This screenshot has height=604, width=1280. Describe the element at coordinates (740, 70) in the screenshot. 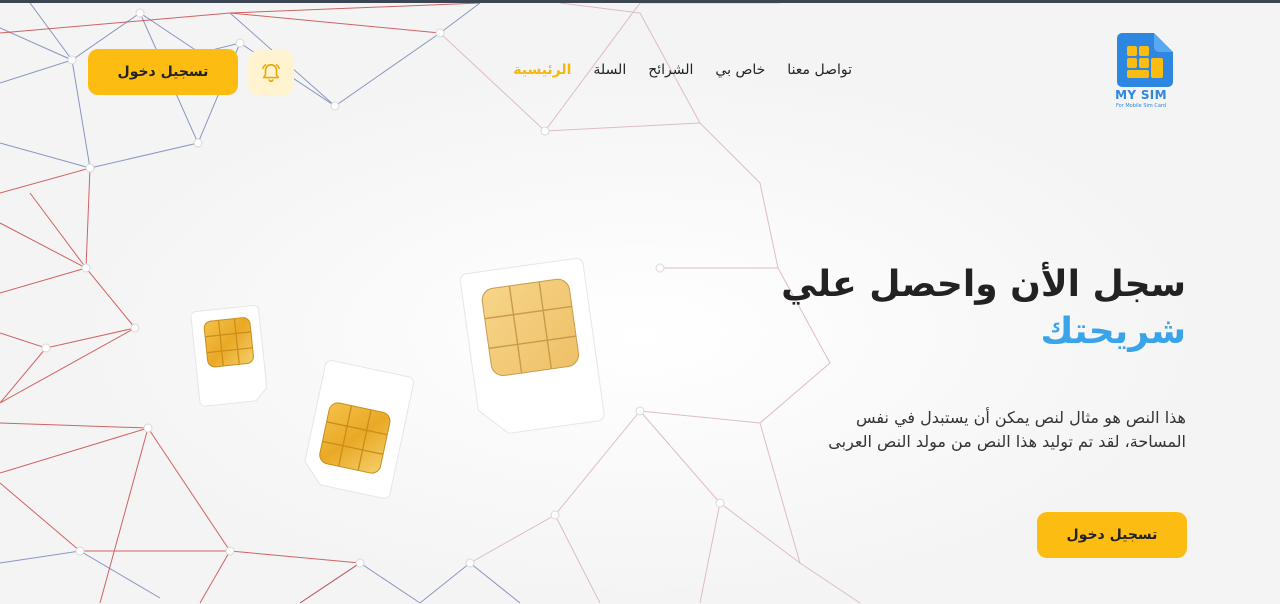

I see `nav-item-my-account: خاص بي` at that location.